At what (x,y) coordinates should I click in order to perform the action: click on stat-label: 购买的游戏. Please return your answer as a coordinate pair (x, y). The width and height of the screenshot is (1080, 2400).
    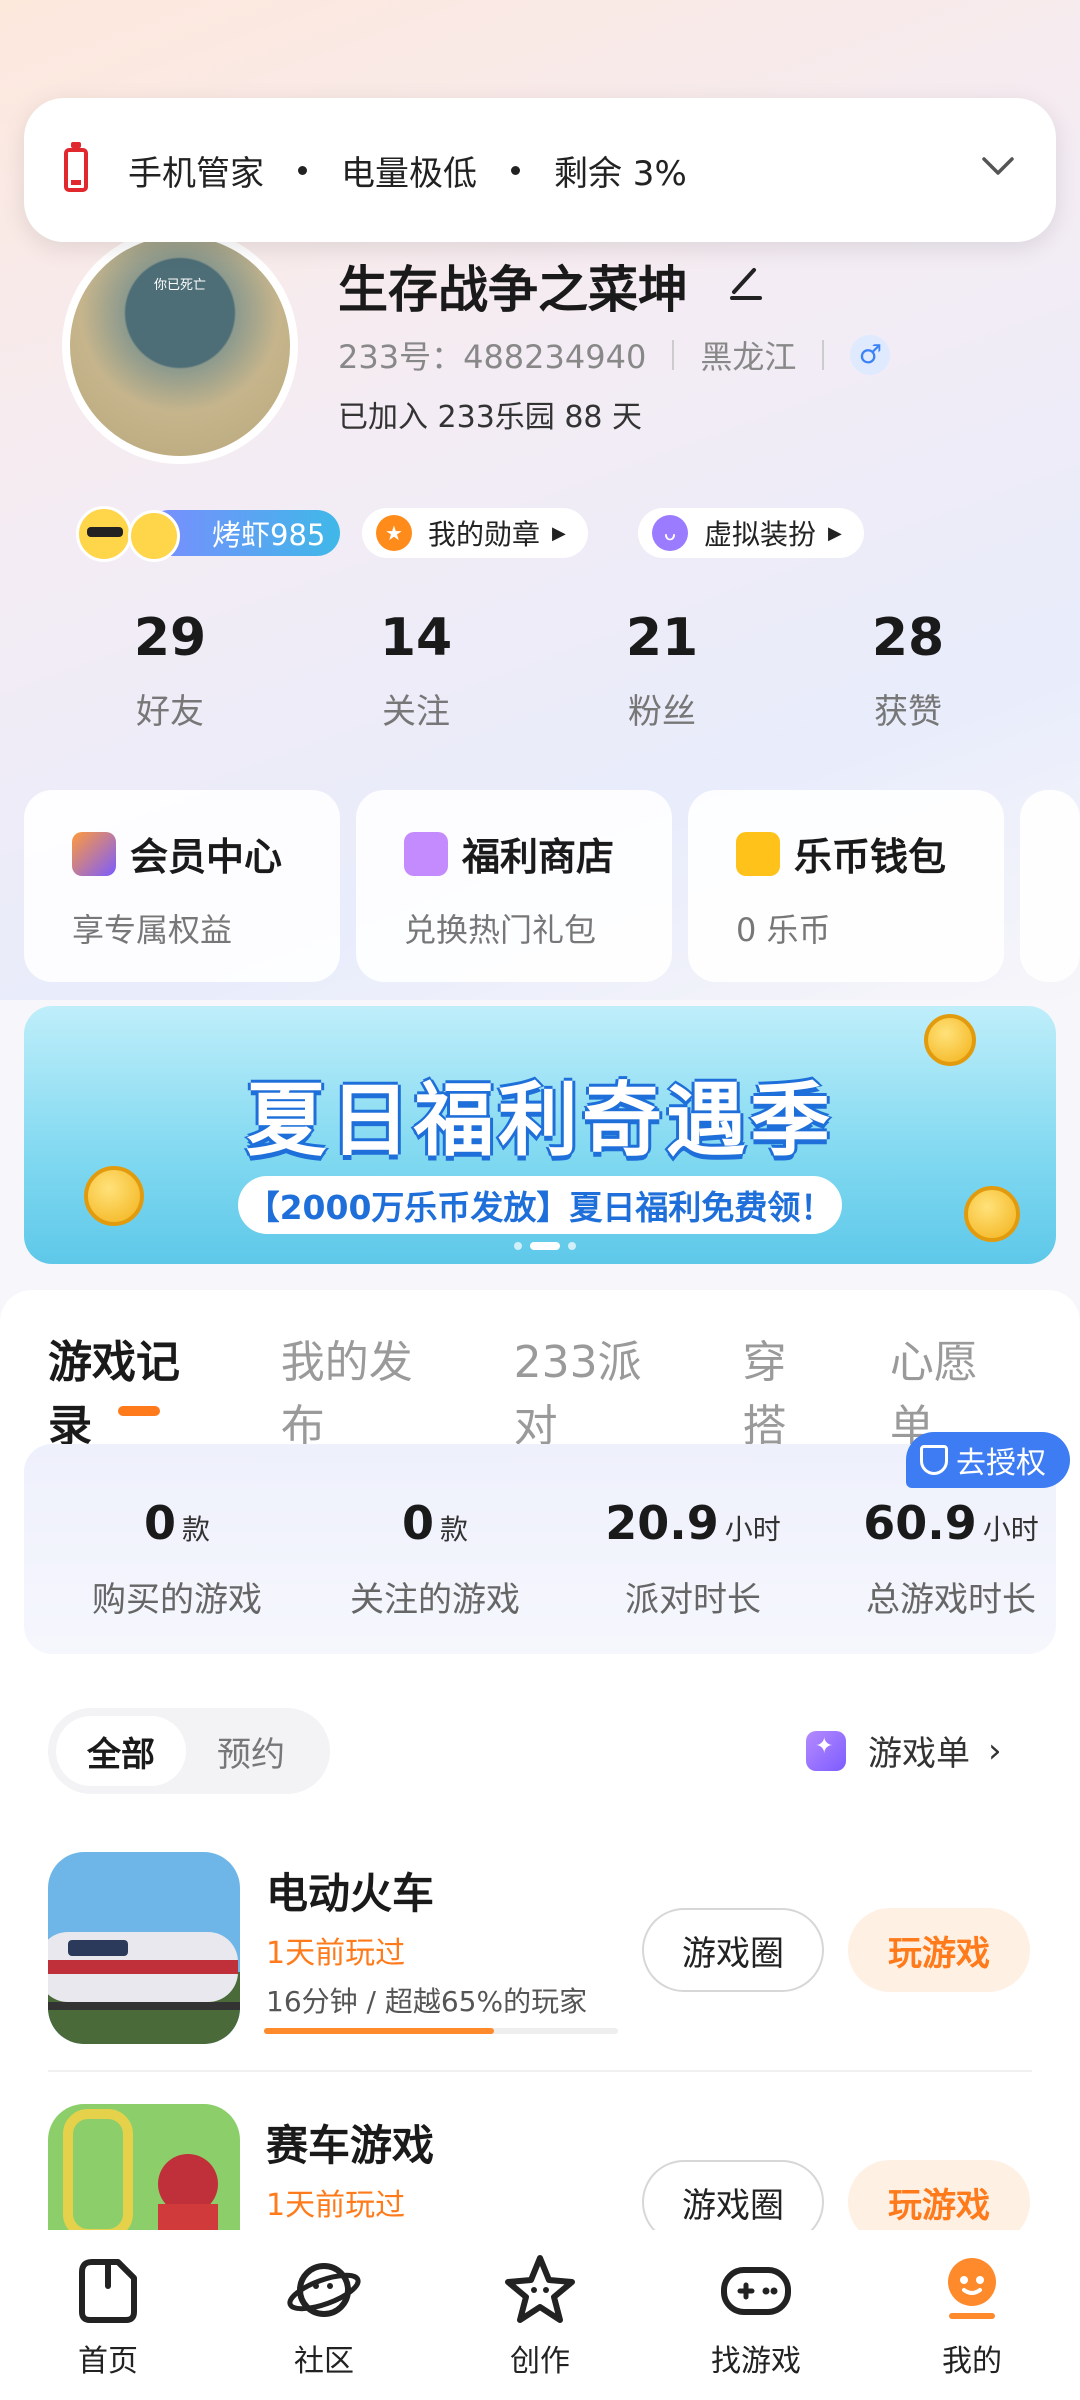
    Looking at the image, I should click on (177, 1600).